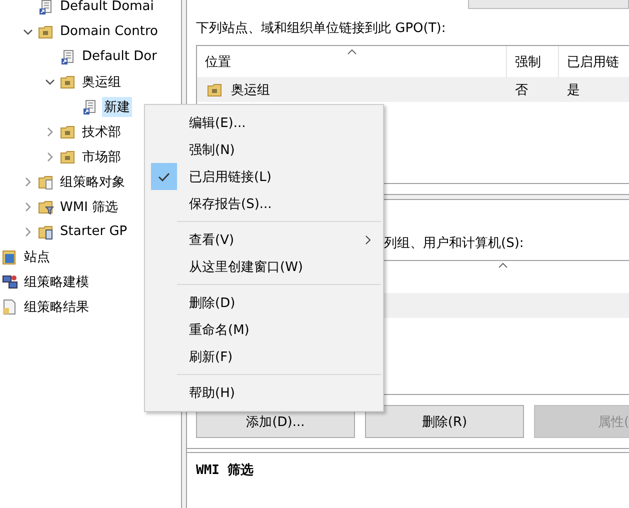 Image resolution: width=629 pixels, height=508 pixels. Describe the element at coordinates (454, 243) in the screenshot. I see `section-label: 列组、用户和计算机(S):` at that location.